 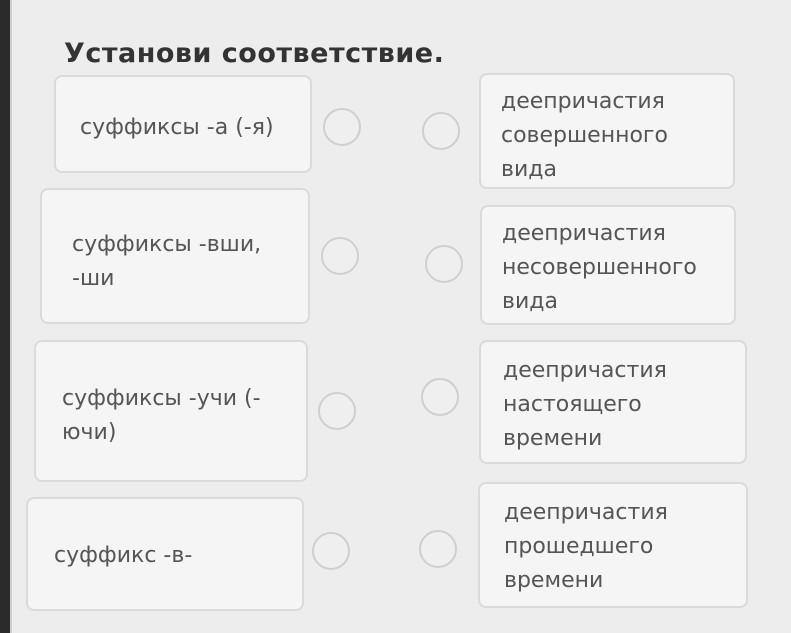 I want to click on left-card-2: суффиксы -вши, -ши, so click(x=175, y=256).